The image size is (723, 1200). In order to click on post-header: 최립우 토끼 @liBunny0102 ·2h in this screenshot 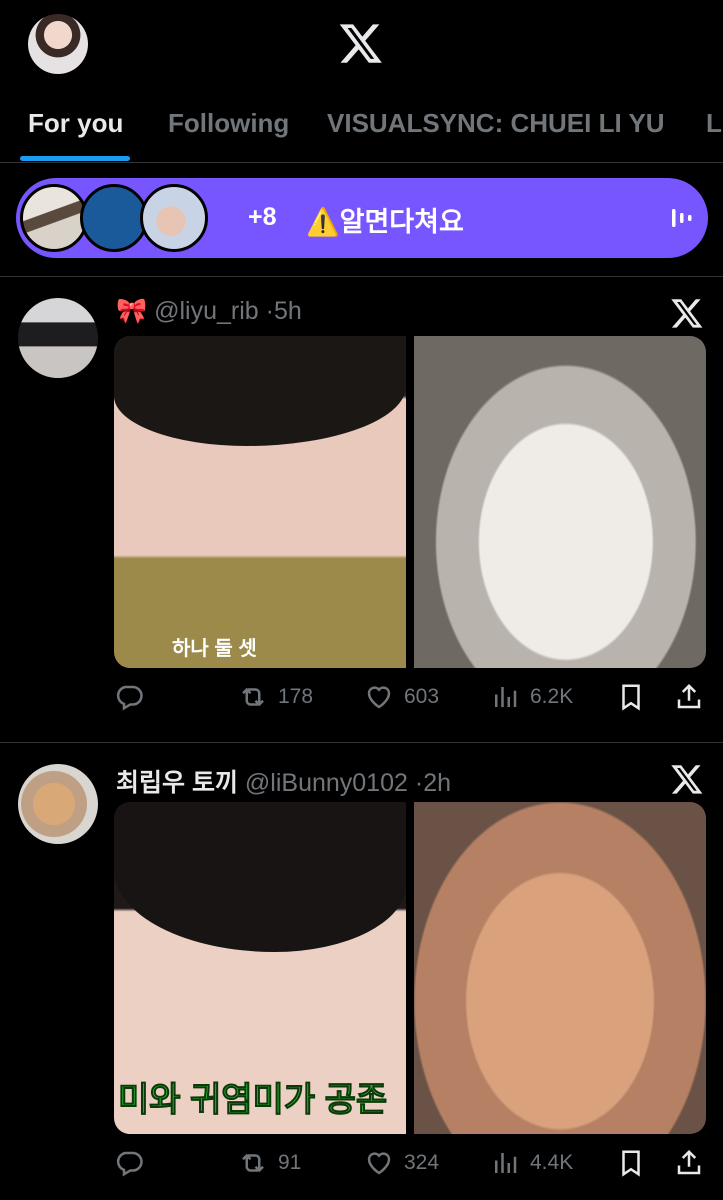, I will do `click(283, 781)`.